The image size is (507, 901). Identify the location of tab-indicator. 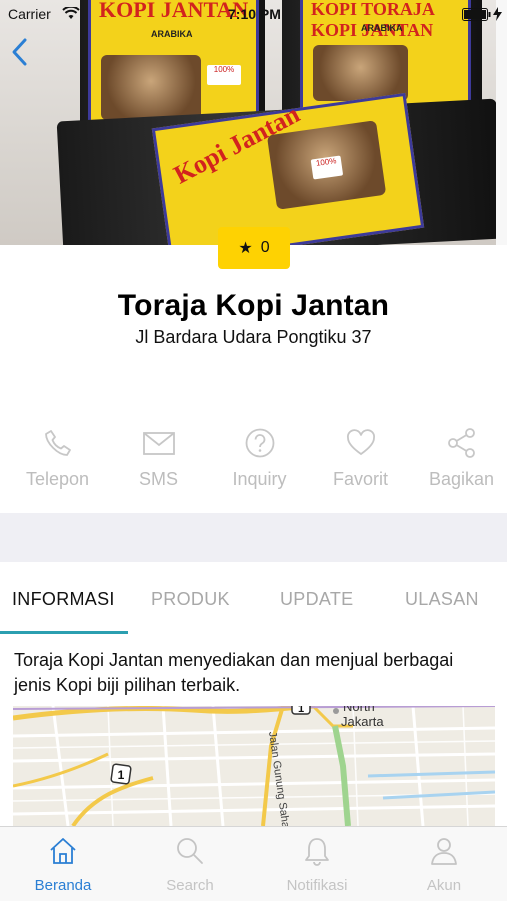
(64, 632).